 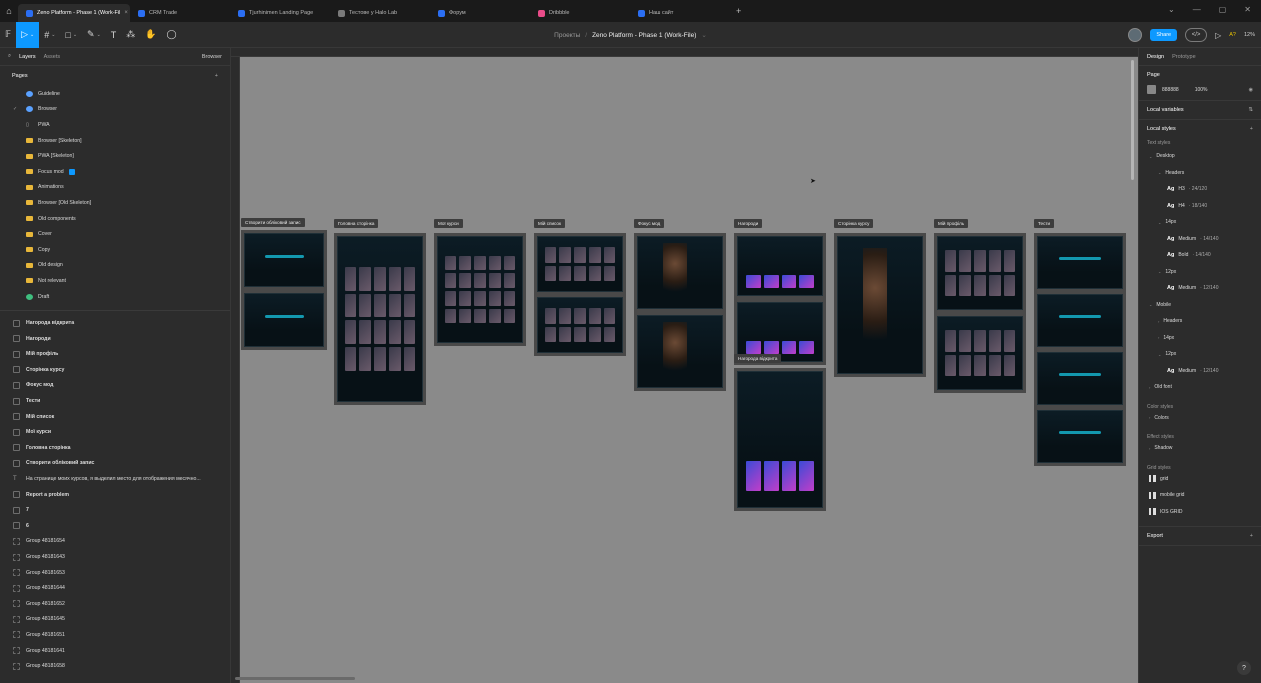 I want to click on page-item: Cover, so click(x=115, y=234).